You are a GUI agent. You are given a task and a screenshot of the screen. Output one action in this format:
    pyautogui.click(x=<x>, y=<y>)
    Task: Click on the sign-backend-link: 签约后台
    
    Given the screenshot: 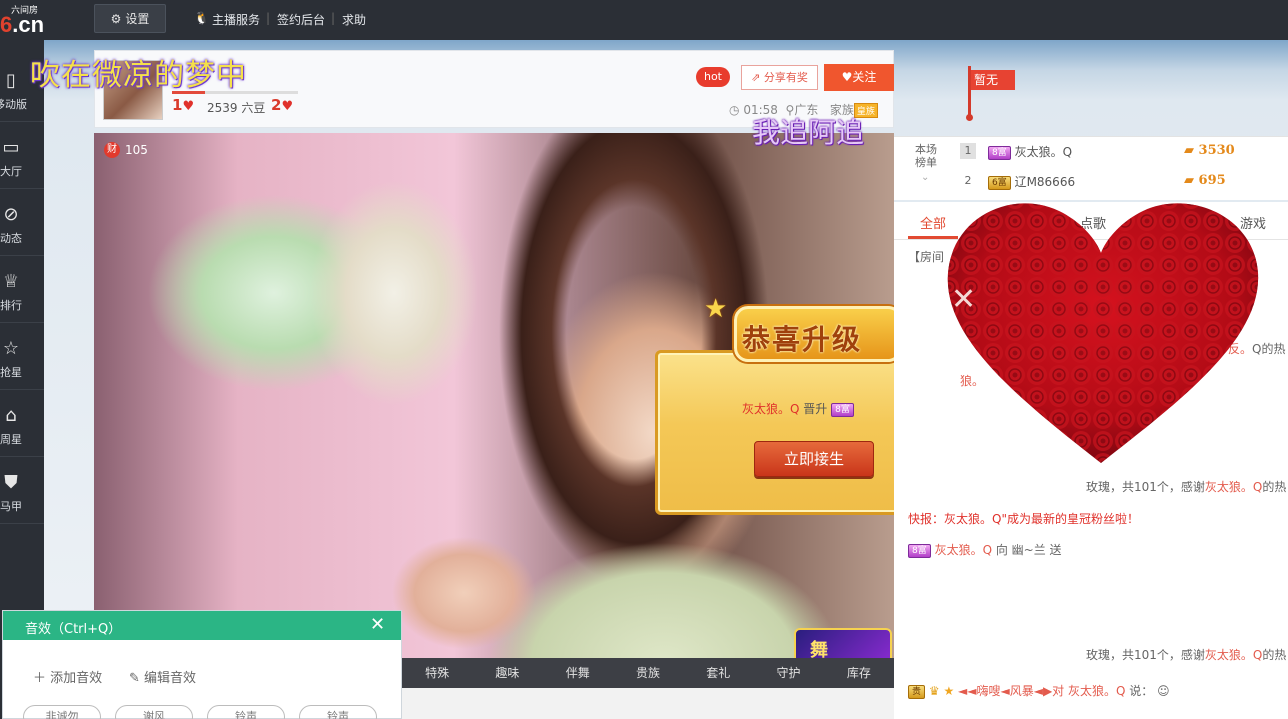 What is the action you would take?
    pyautogui.click(x=301, y=19)
    